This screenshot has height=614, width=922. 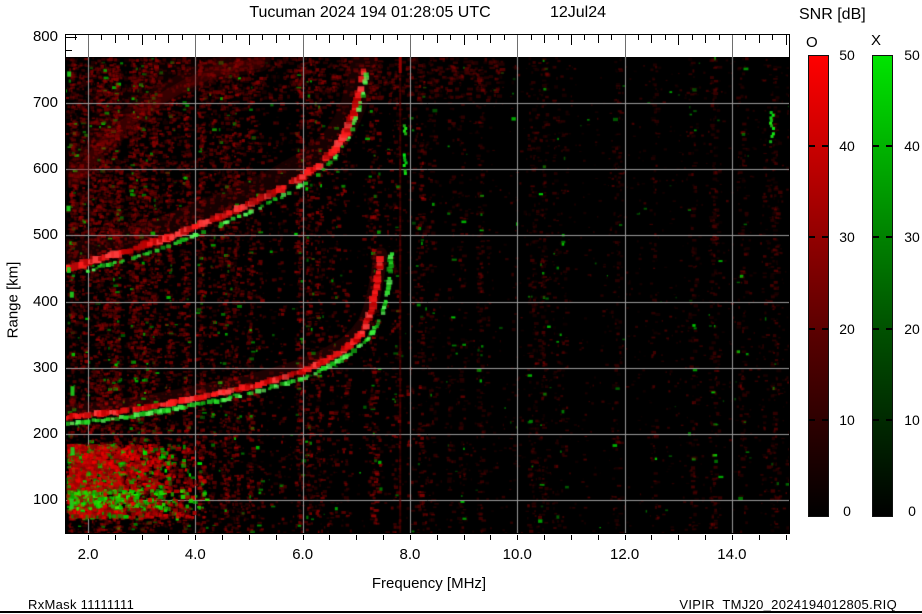 What do you see at coordinates (882, 286) in the screenshot?
I see `colorbar-x-gradient` at bounding box center [882, 286].